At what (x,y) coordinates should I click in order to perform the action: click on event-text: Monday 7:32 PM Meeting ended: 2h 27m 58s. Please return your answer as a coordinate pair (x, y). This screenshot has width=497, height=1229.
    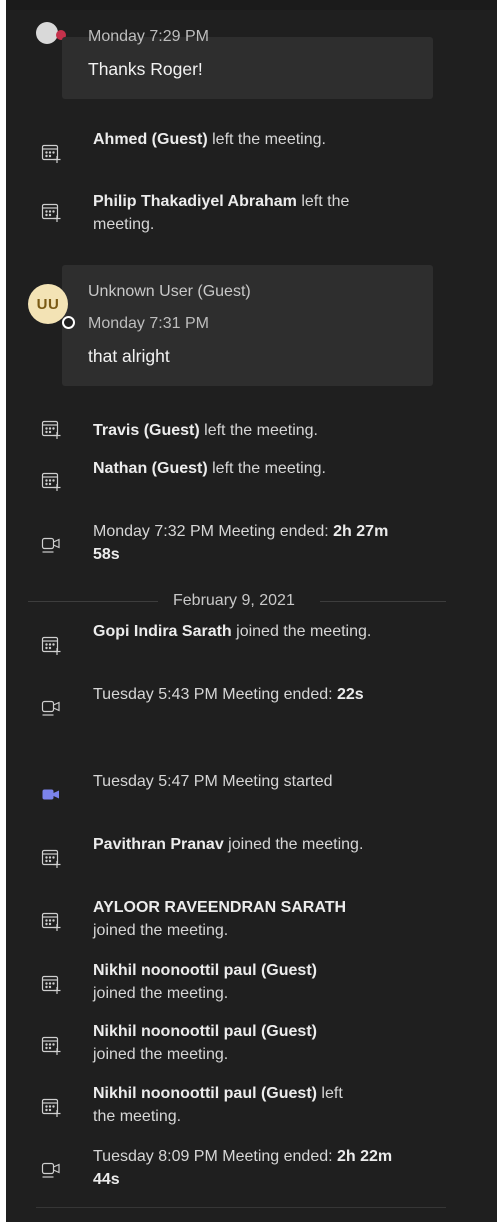
    Looking at the image, I should click on (243, 543).